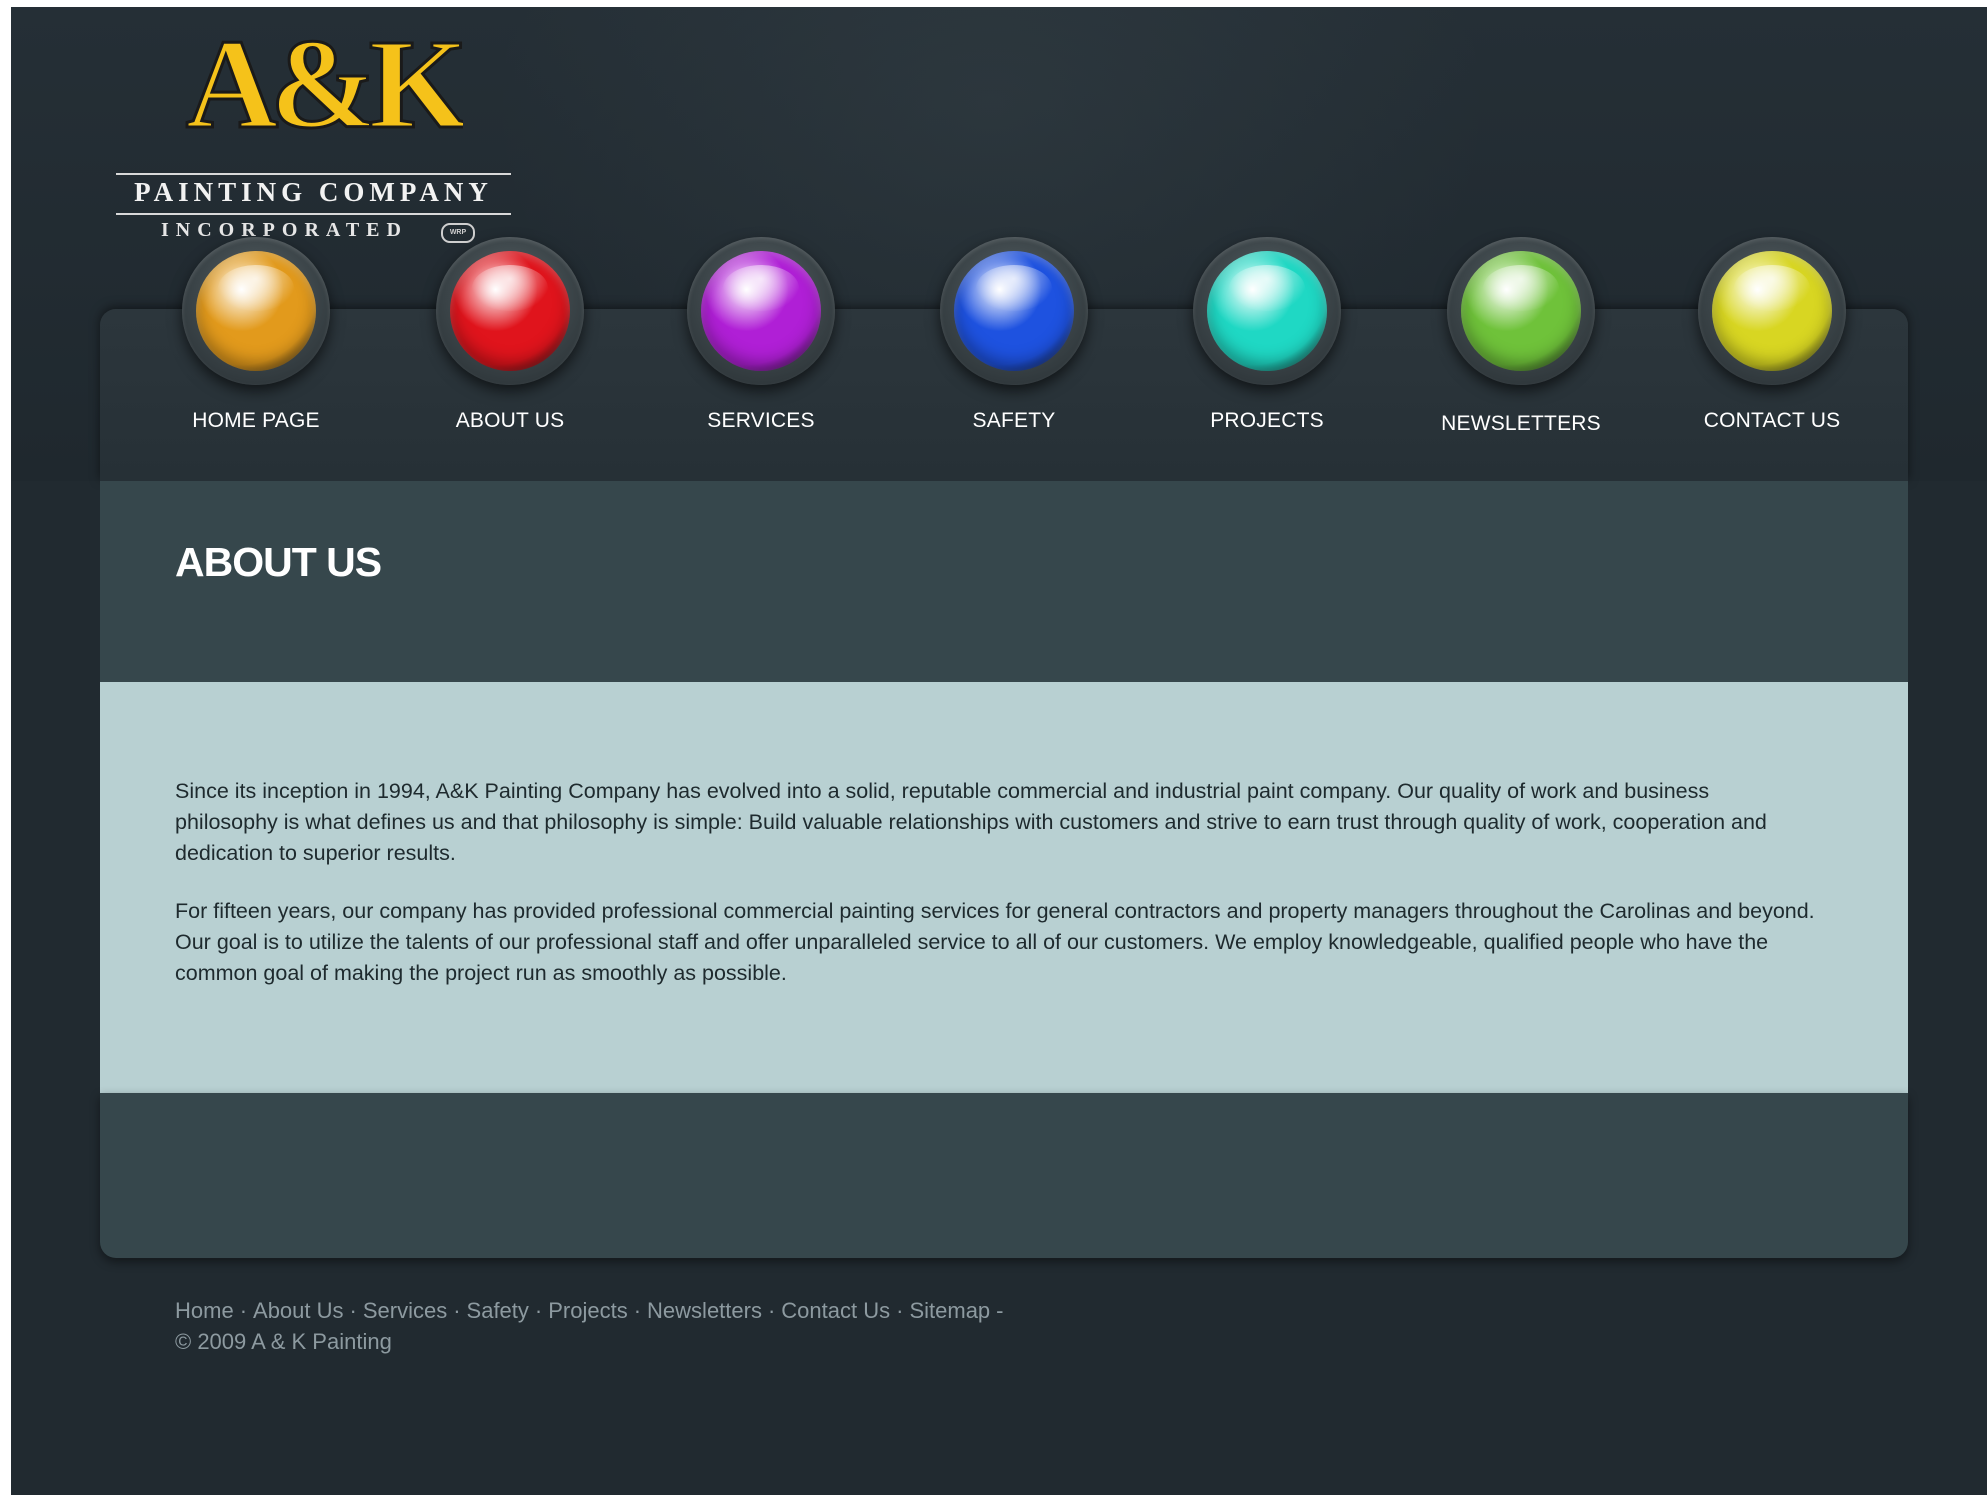 The width and height of the screenshot is (1987, 1496). What do you see at coordinates (278, 562) in the screenshot?
I see `page-title: ABOUT US` at bounding box center [278, 562].